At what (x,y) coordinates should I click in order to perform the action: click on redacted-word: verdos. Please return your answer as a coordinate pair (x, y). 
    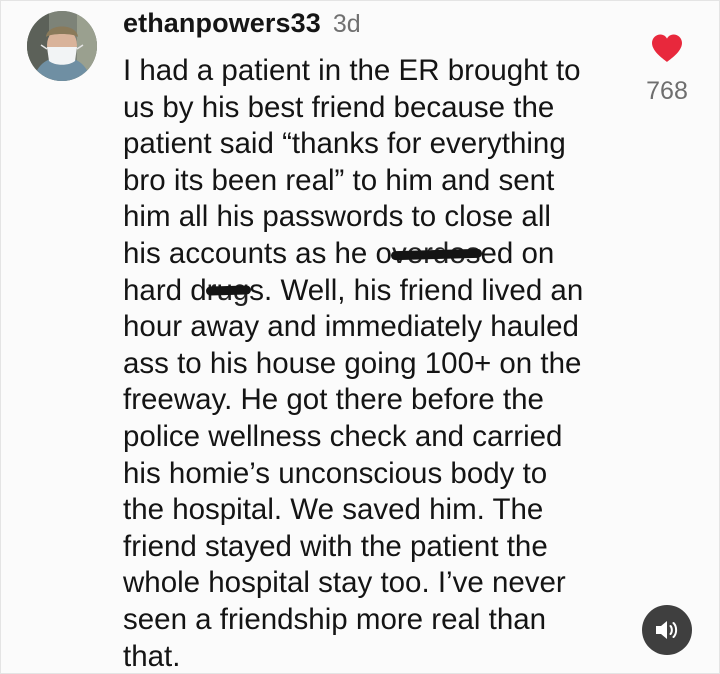
    Looking at the image, I should click on (436, 254).